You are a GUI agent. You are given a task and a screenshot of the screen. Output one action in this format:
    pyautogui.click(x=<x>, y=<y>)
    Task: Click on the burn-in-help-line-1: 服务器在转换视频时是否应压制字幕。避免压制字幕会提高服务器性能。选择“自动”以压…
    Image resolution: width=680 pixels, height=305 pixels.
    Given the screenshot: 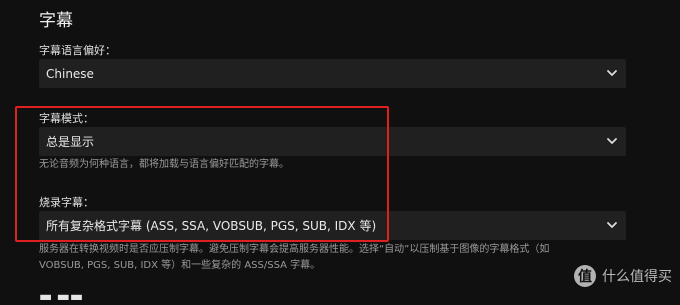 What is the action you would take?
    pyautogui.click(x=294, y=249)
    